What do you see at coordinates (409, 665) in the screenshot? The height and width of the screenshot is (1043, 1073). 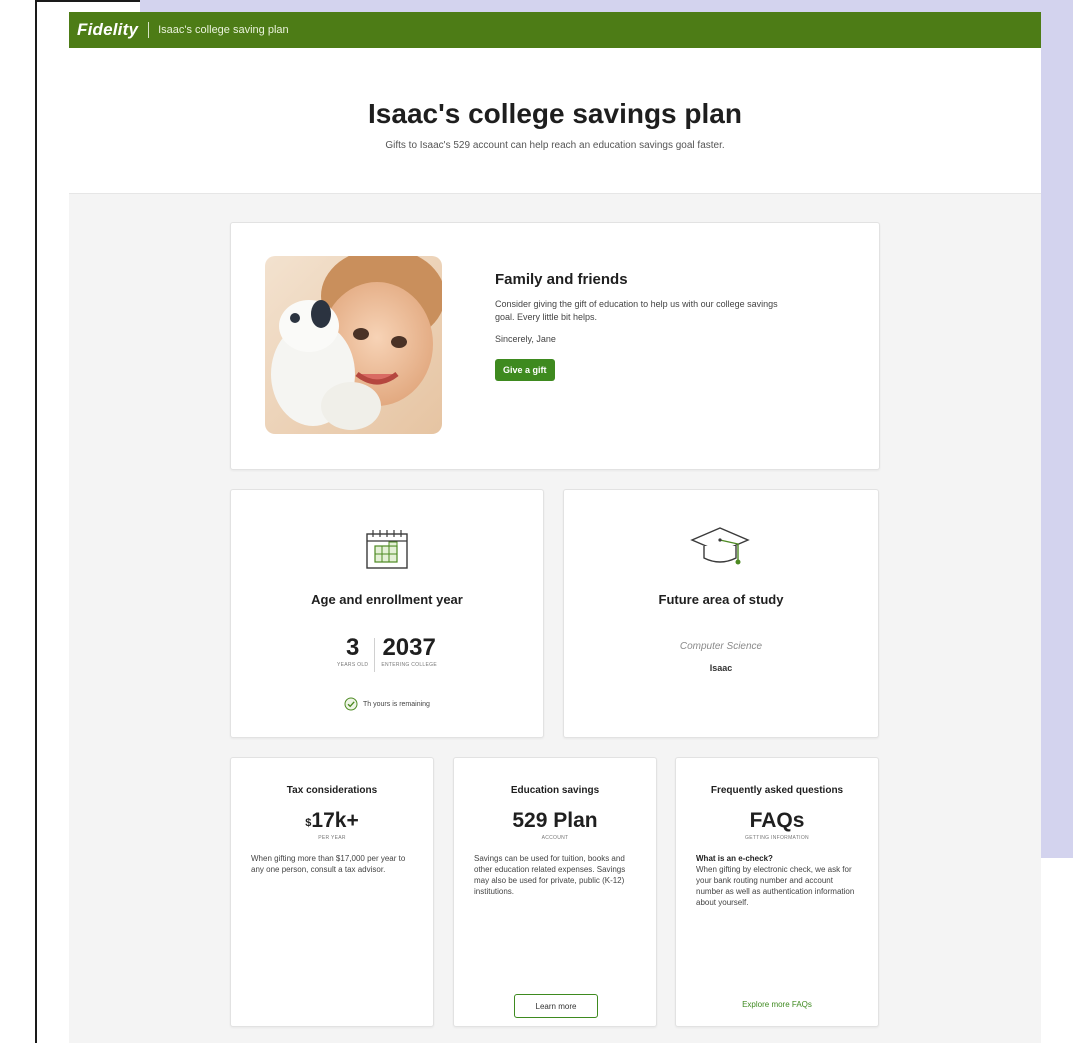 I see `enrollment-year-label: ENTERING COLLEGE` at bounding box center [409, 665].